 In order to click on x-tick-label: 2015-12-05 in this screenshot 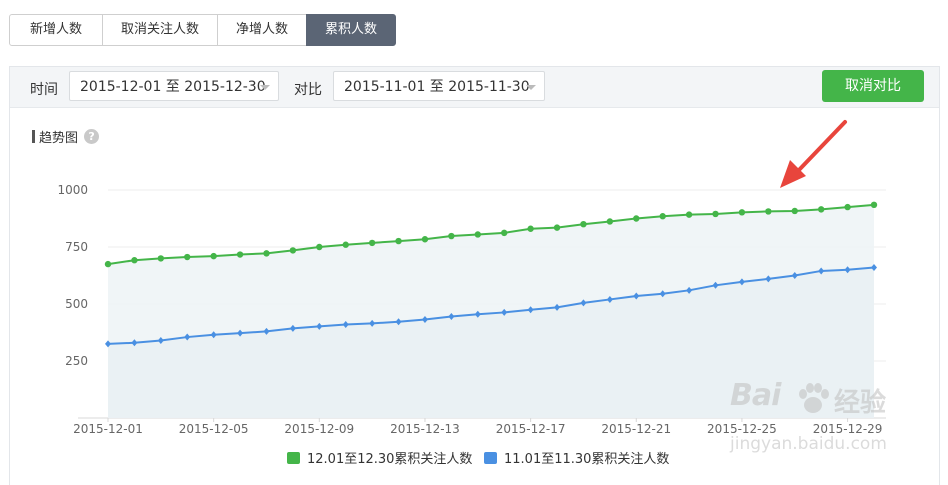, I will do `click(214, 429)`.